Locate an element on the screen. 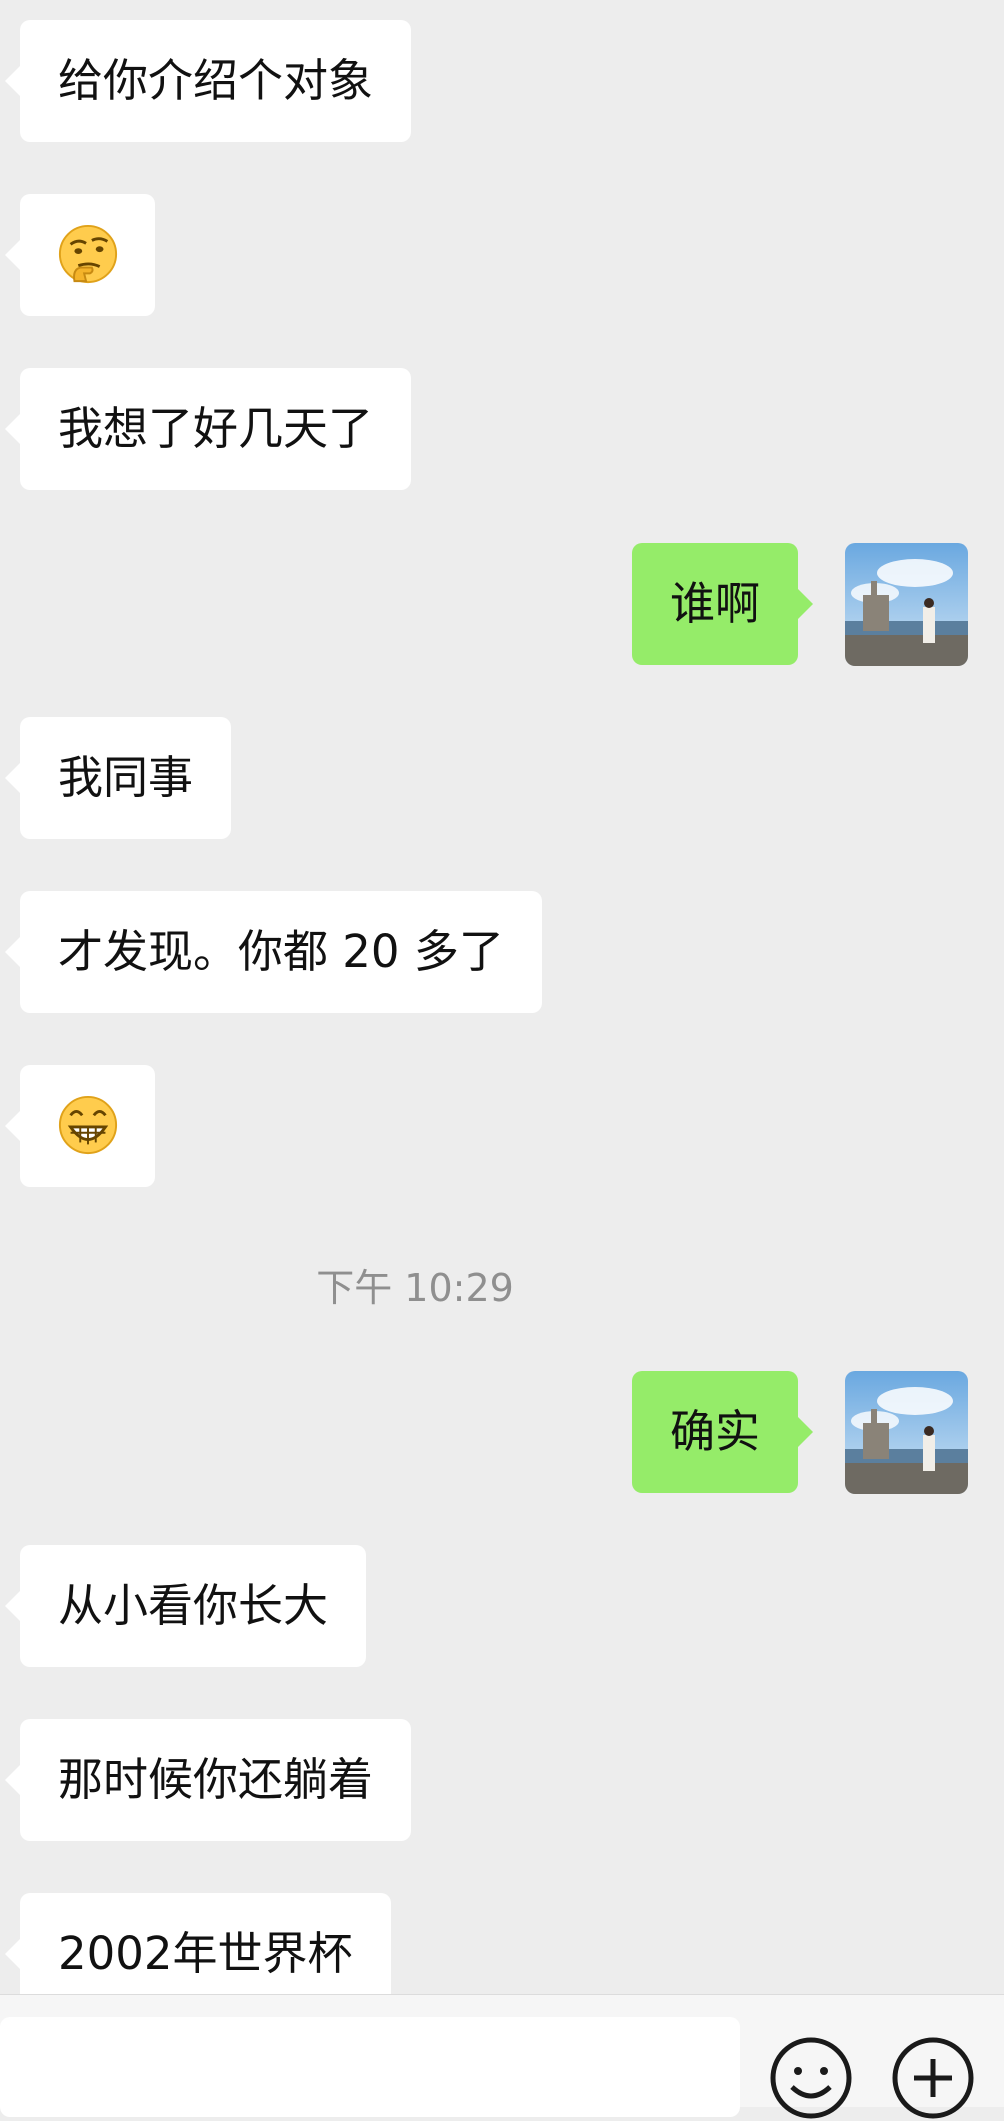 The height and width of the screenshot is (2121, 1004). message-bubble-received: 我想了好几天了 is located at coordinates (208, 429).